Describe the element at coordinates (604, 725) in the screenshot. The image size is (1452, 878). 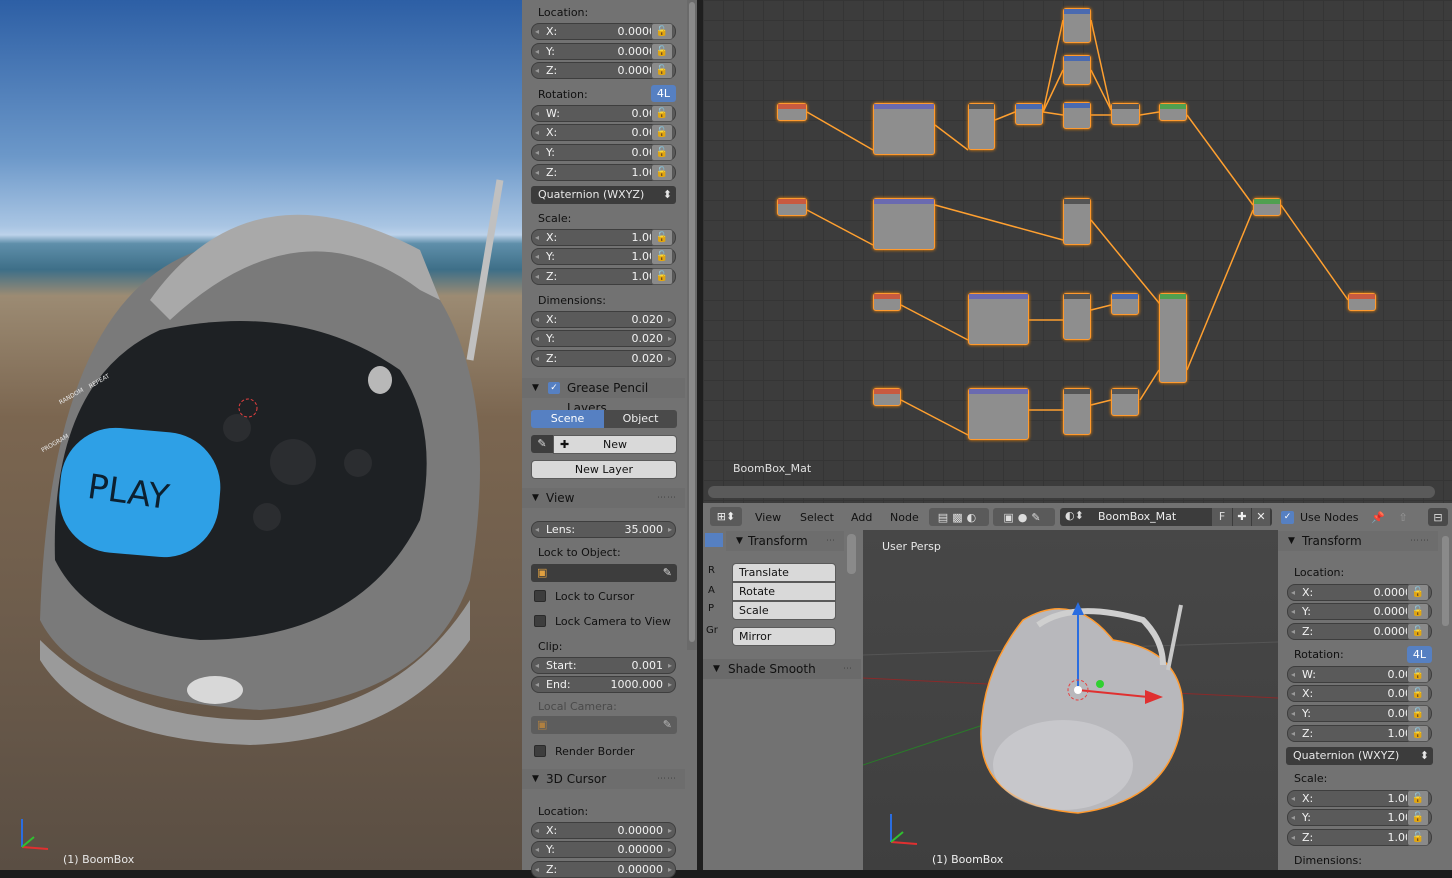
I see `local-camera-field: ▣ ✎` at that location.